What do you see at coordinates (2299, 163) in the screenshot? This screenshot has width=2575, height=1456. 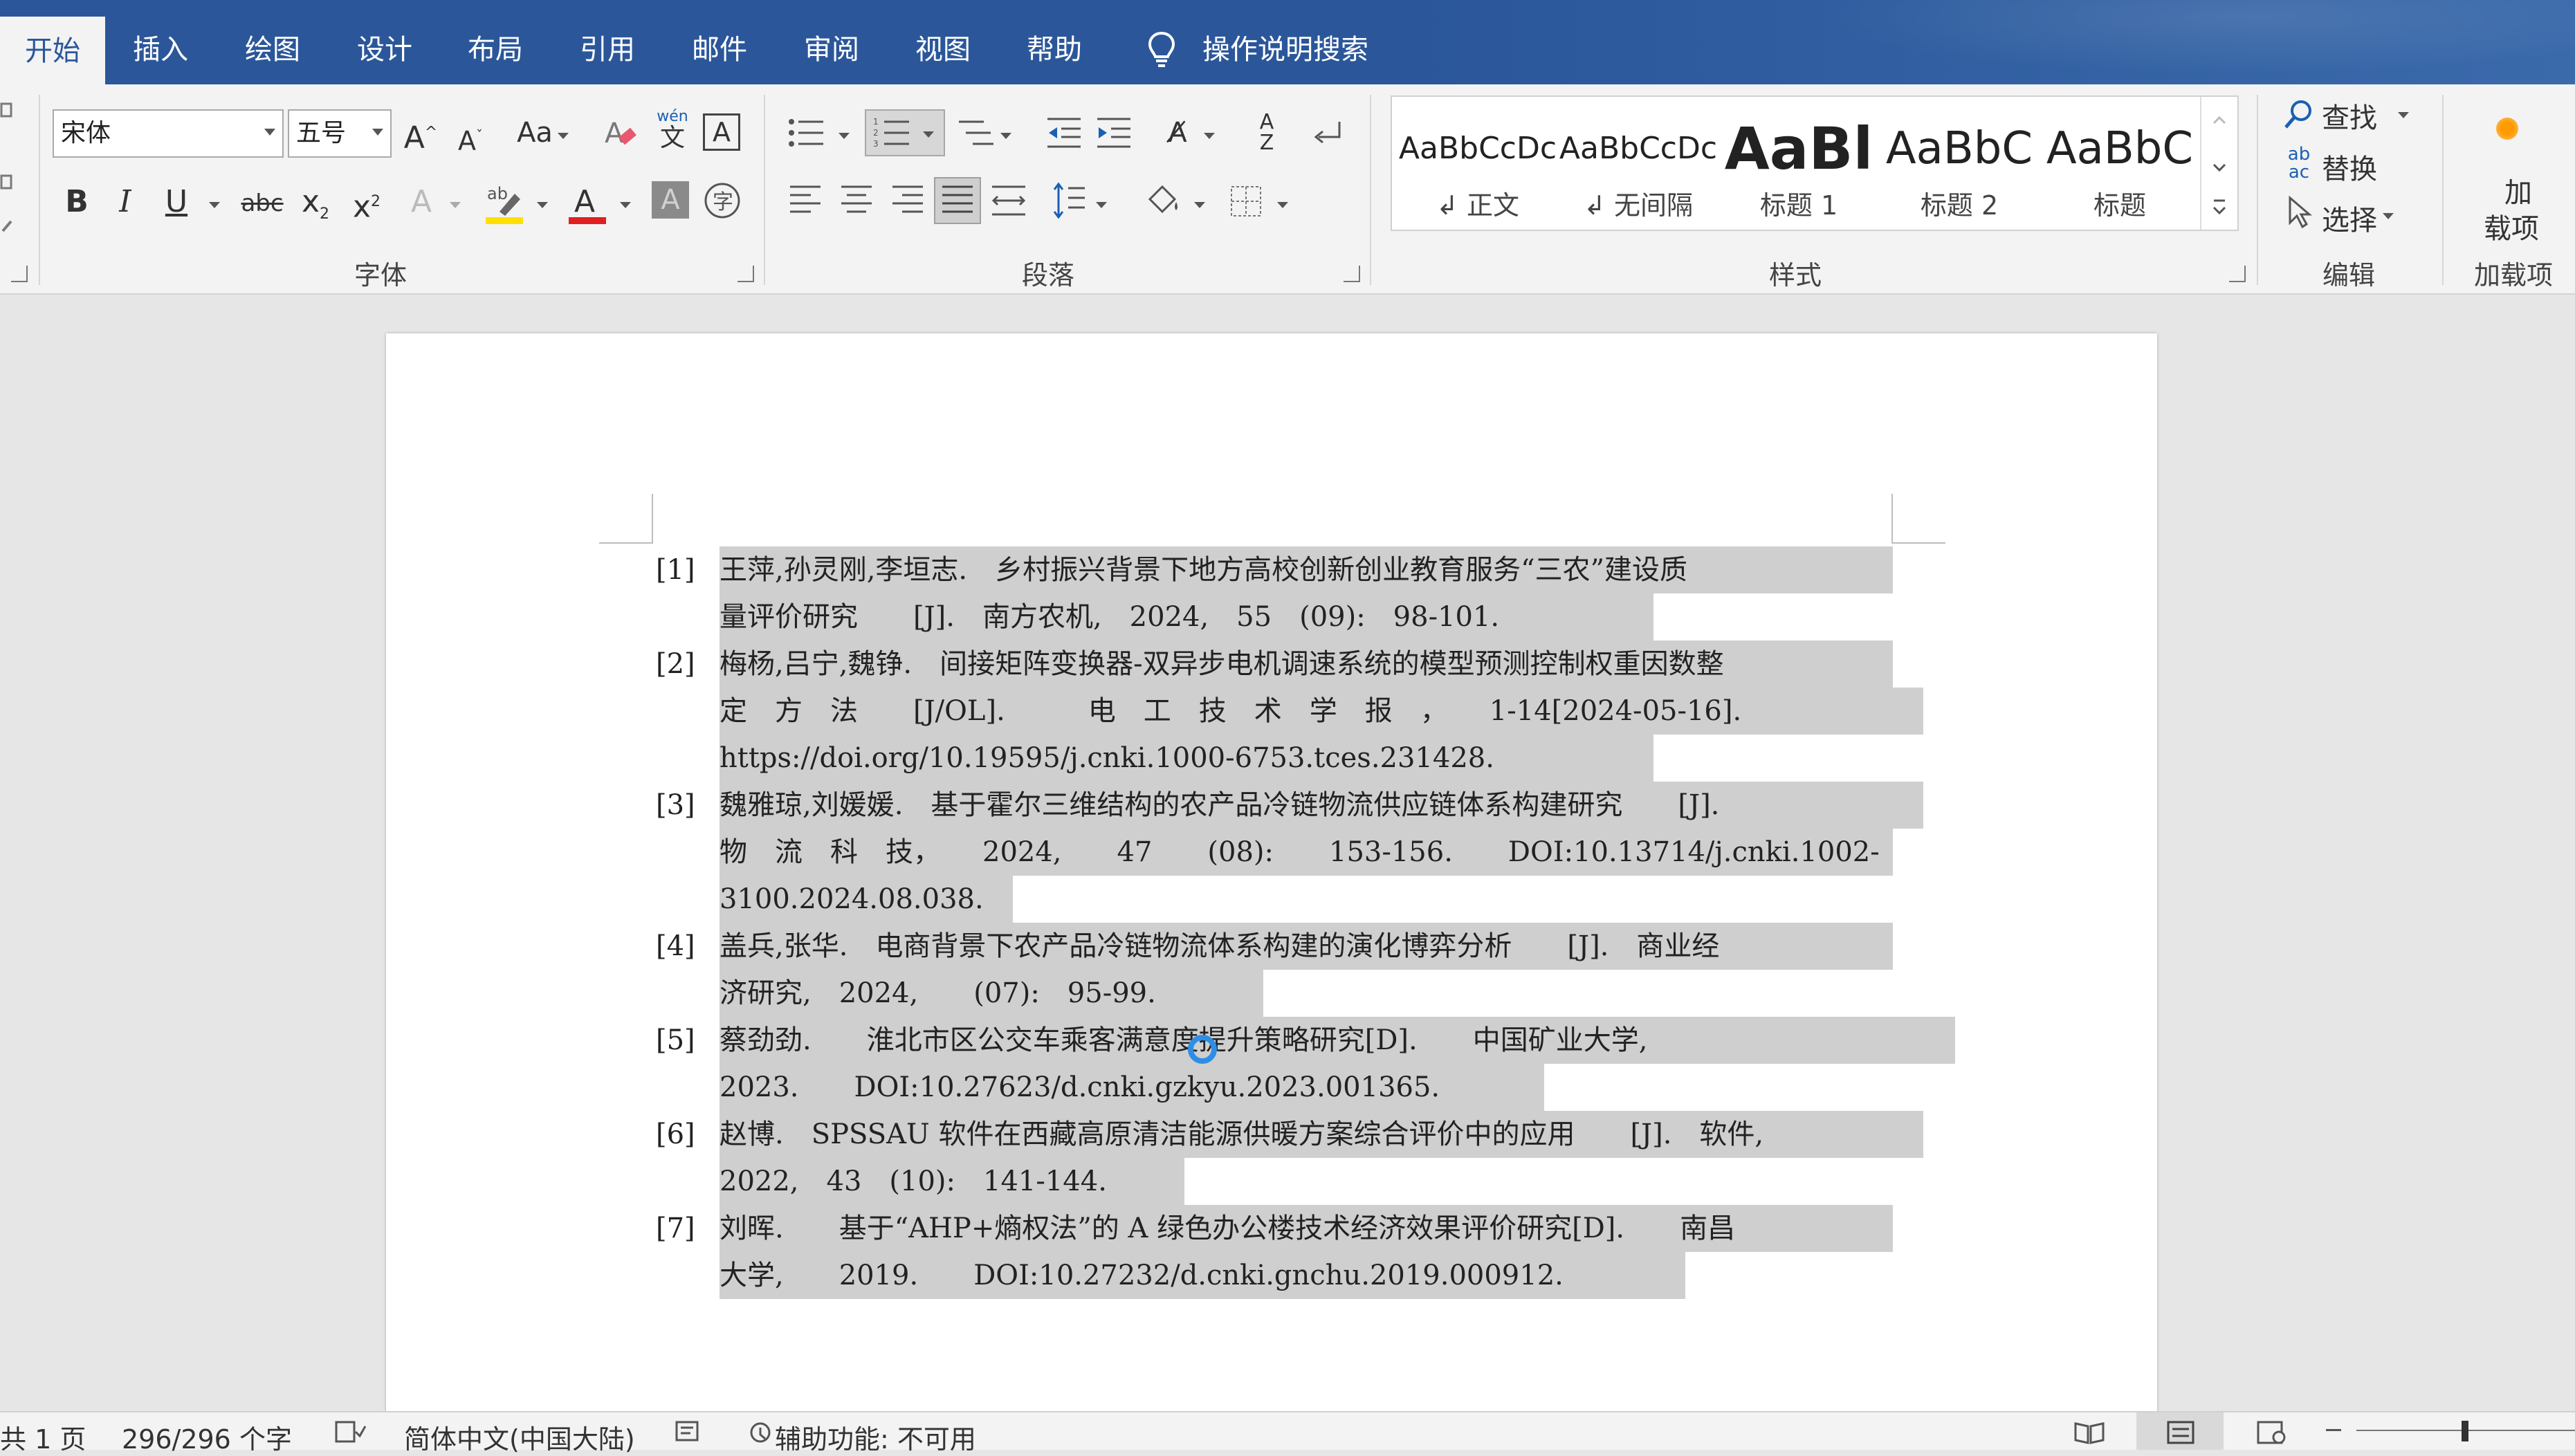 I see `replace-icon: ab ac` at bounding box center [2299, 163].